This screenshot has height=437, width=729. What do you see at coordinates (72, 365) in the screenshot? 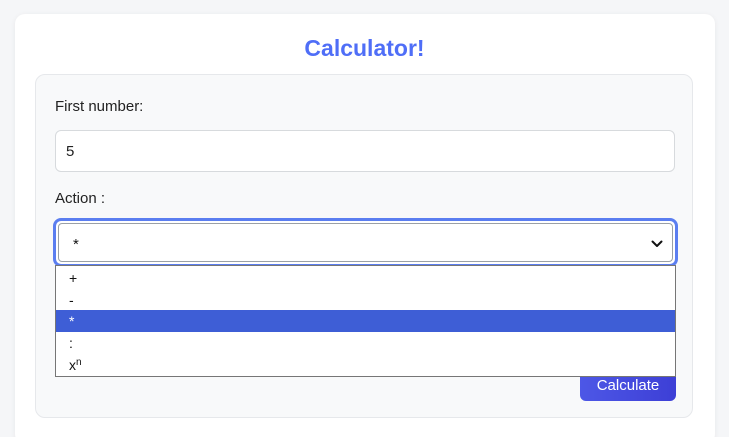
I see `option-label: x` at bounding box center [72, 365].